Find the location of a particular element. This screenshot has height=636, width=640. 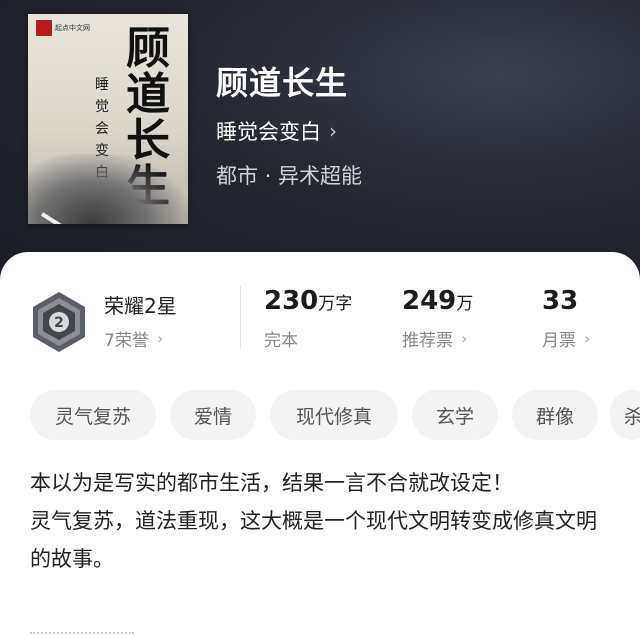

author-name: 睡觉会变白 is located at coordinates (268, 132).